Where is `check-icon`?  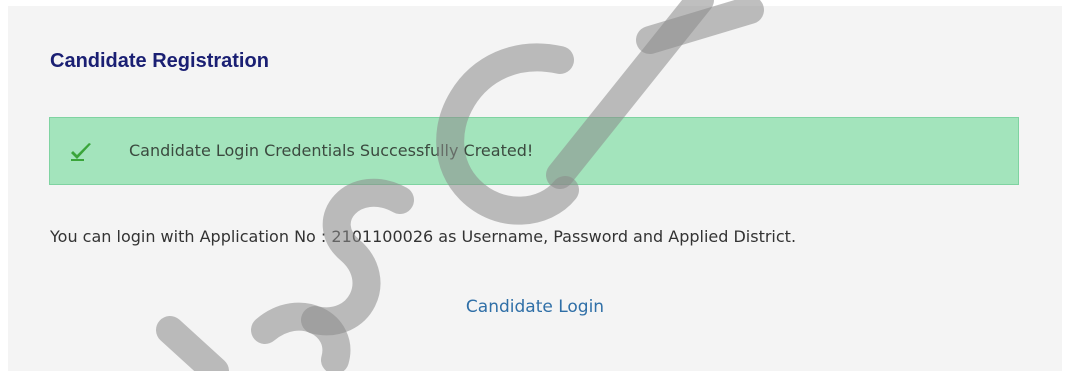
check-icon is located at coordinates (81, 152).